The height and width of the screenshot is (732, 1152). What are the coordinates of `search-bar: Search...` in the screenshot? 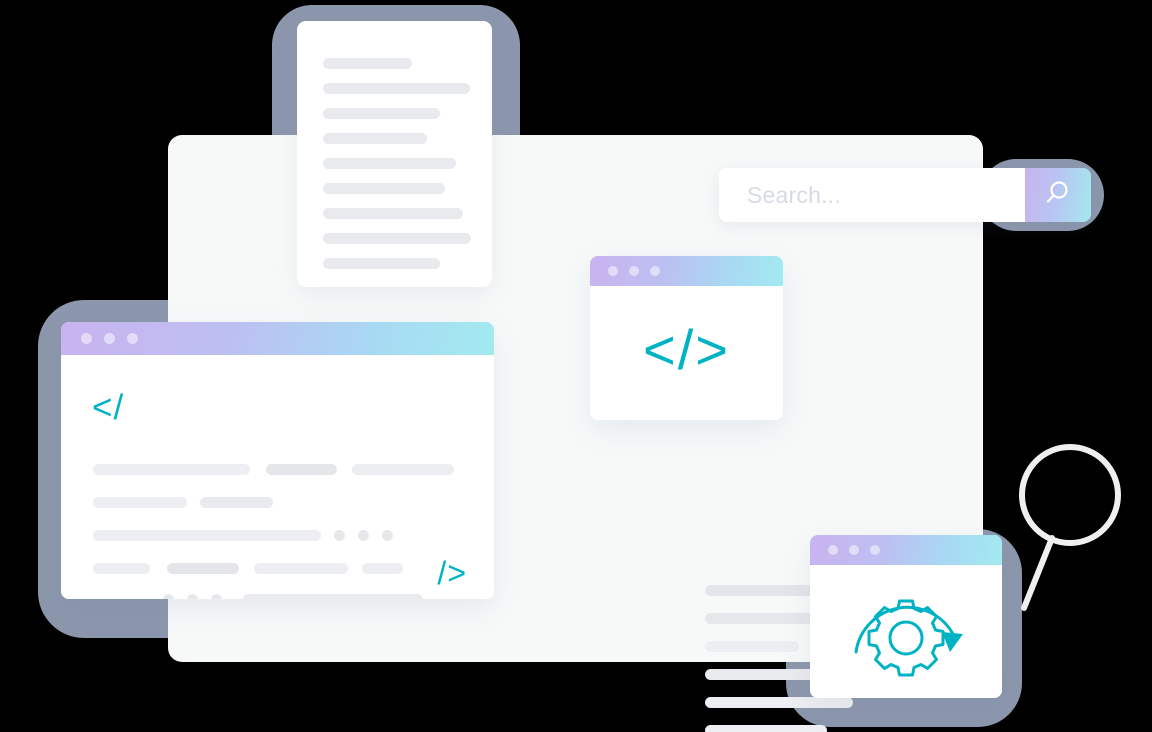 It's located at (905, 195).